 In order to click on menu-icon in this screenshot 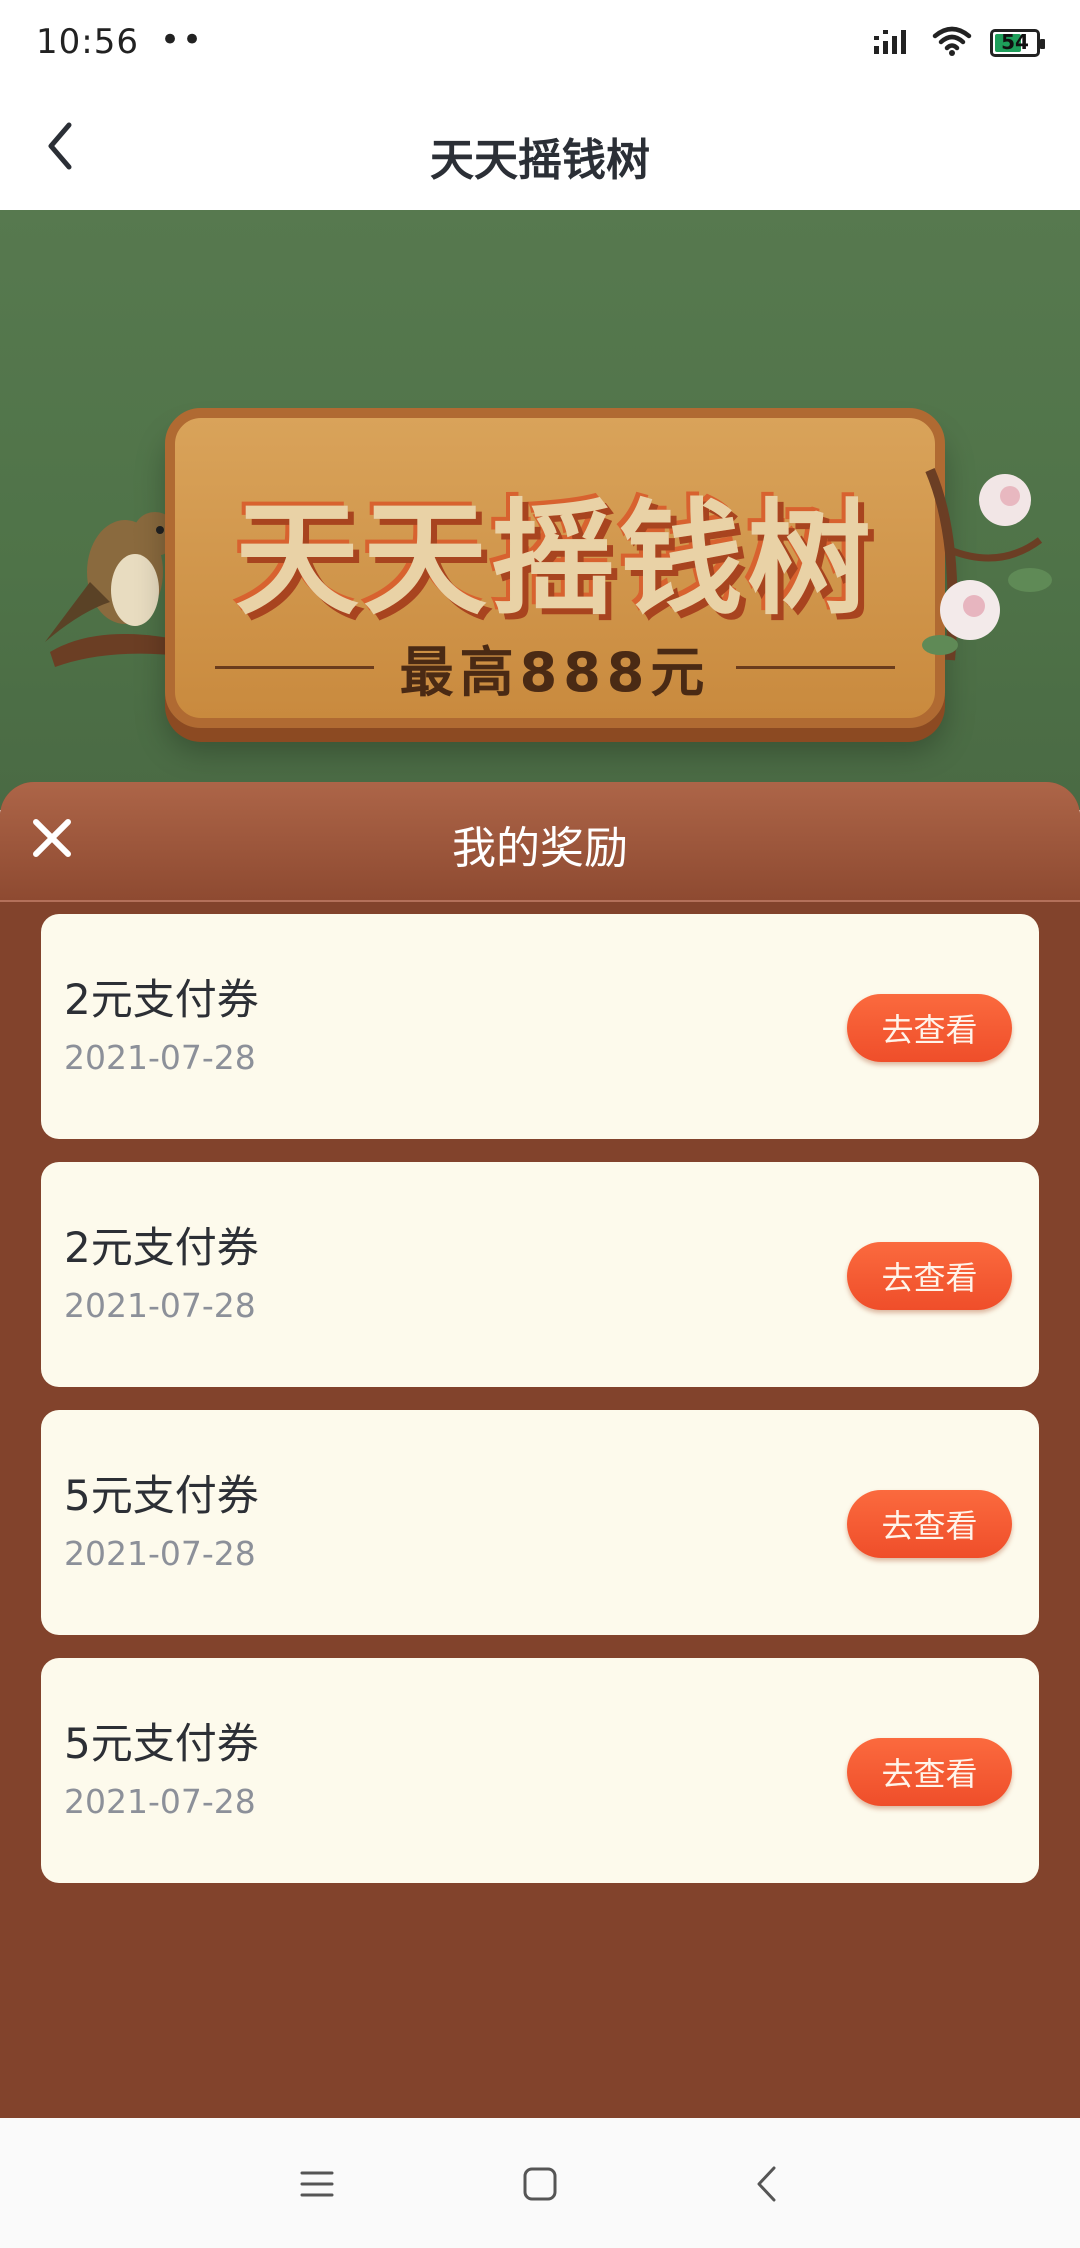, I will do `click(317, 2184)`.